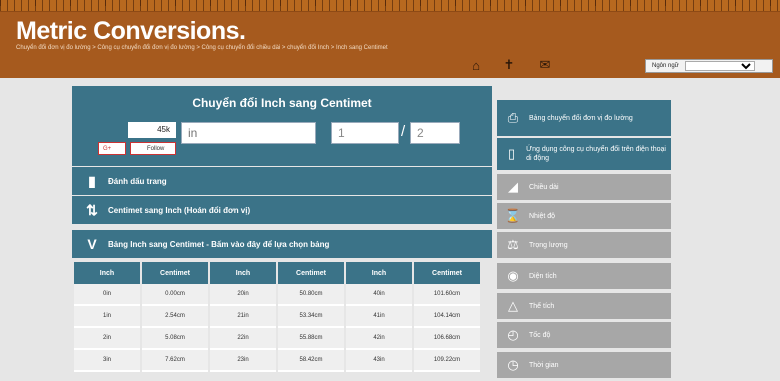  Describe the element at coordinates (513, 244) in the screenshot. I see `scale-icon: ⚖` at that location.